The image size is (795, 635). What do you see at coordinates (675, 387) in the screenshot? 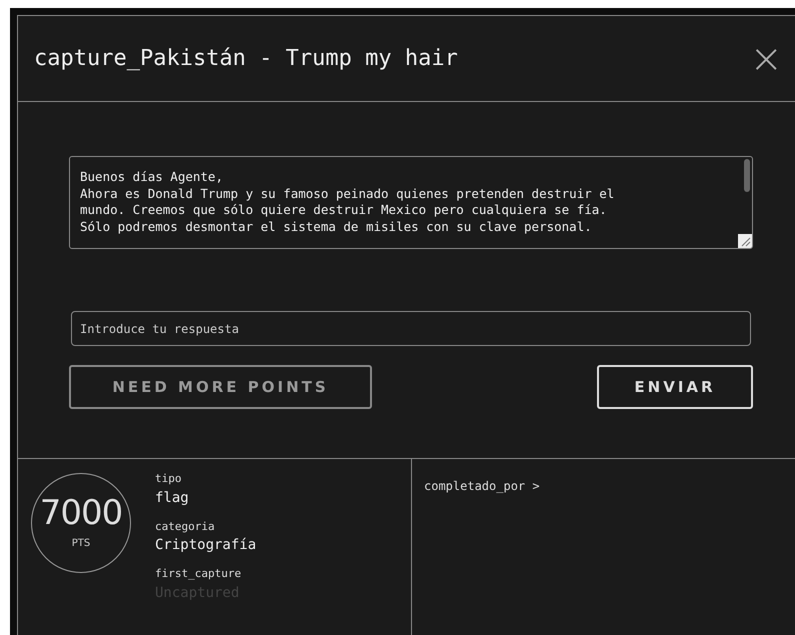
I see `submit-button: ENVIAR` at bounding box center [675, 387].